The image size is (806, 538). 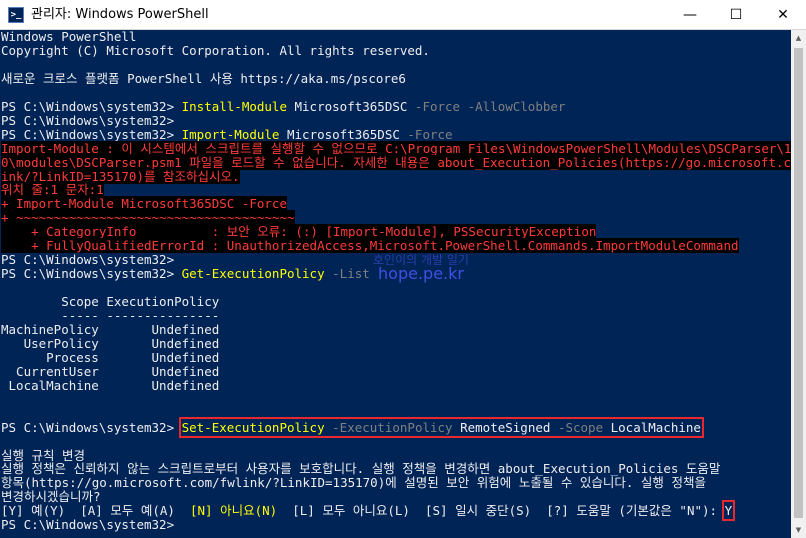 I want to click on console-text: Get-ExecutionPolicy, so click(x=253, y=273).